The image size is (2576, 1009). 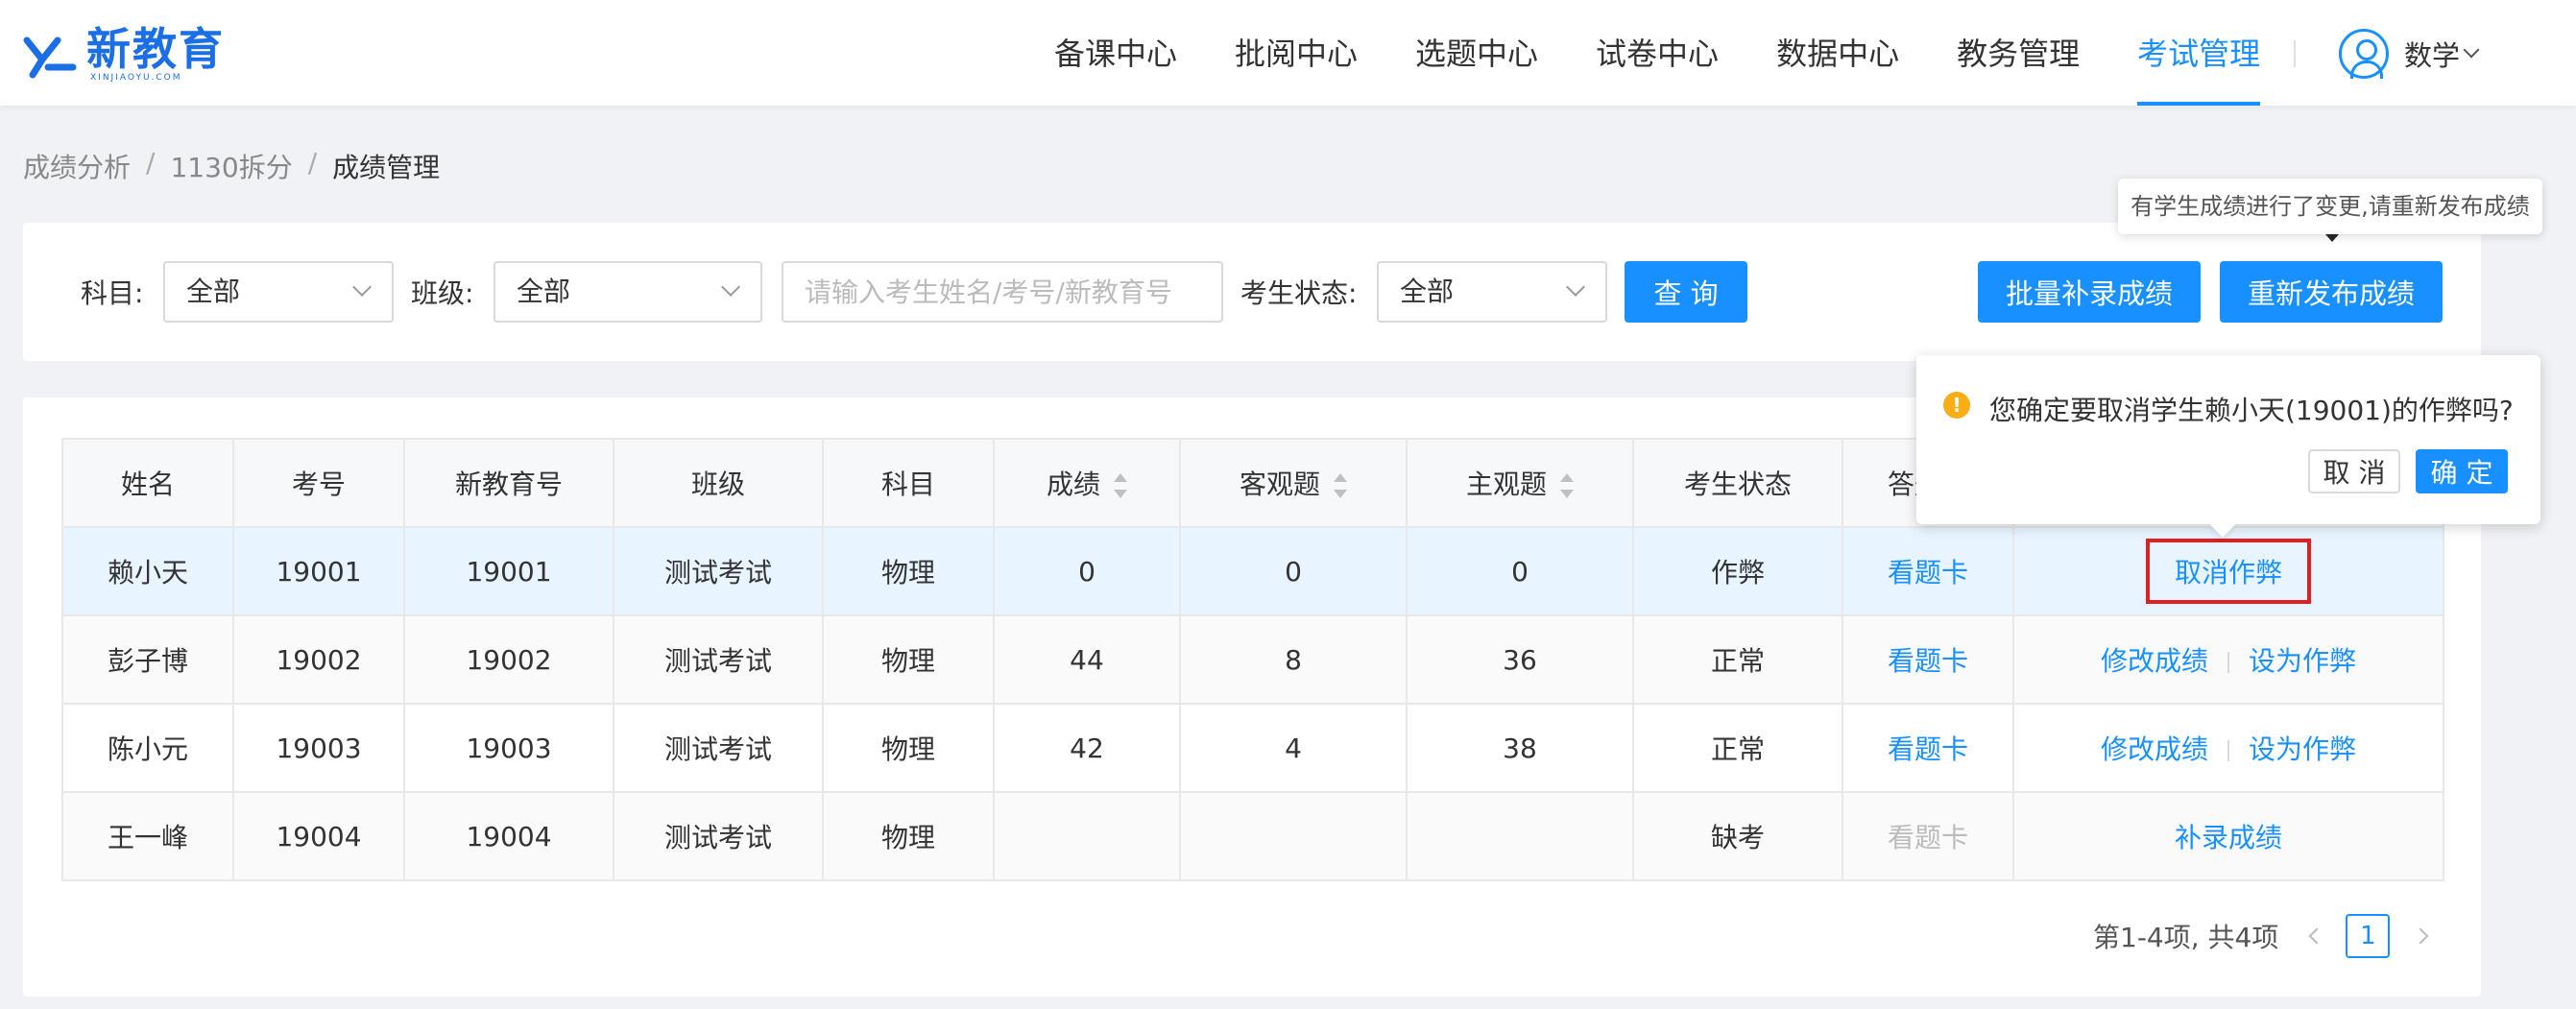 What do you see at coordinates (77, 166) in the screenshot?
I see `breadcrumb-item-score-analysis: 成绩分析` at bounding box center [77, 166].